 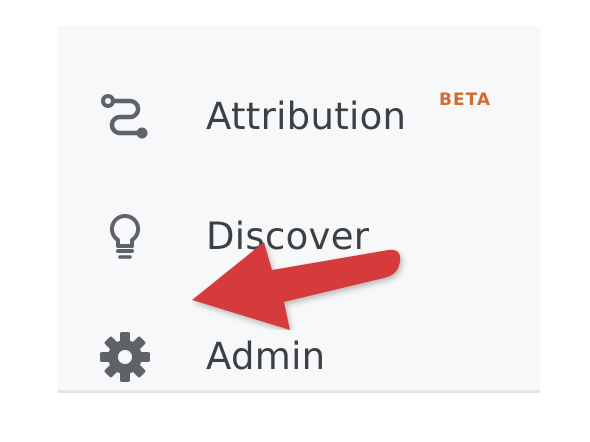 What do you see at coordinates (125, 357) in the screenshot?
I see `gear-icon` at bounding box center [125, 357].